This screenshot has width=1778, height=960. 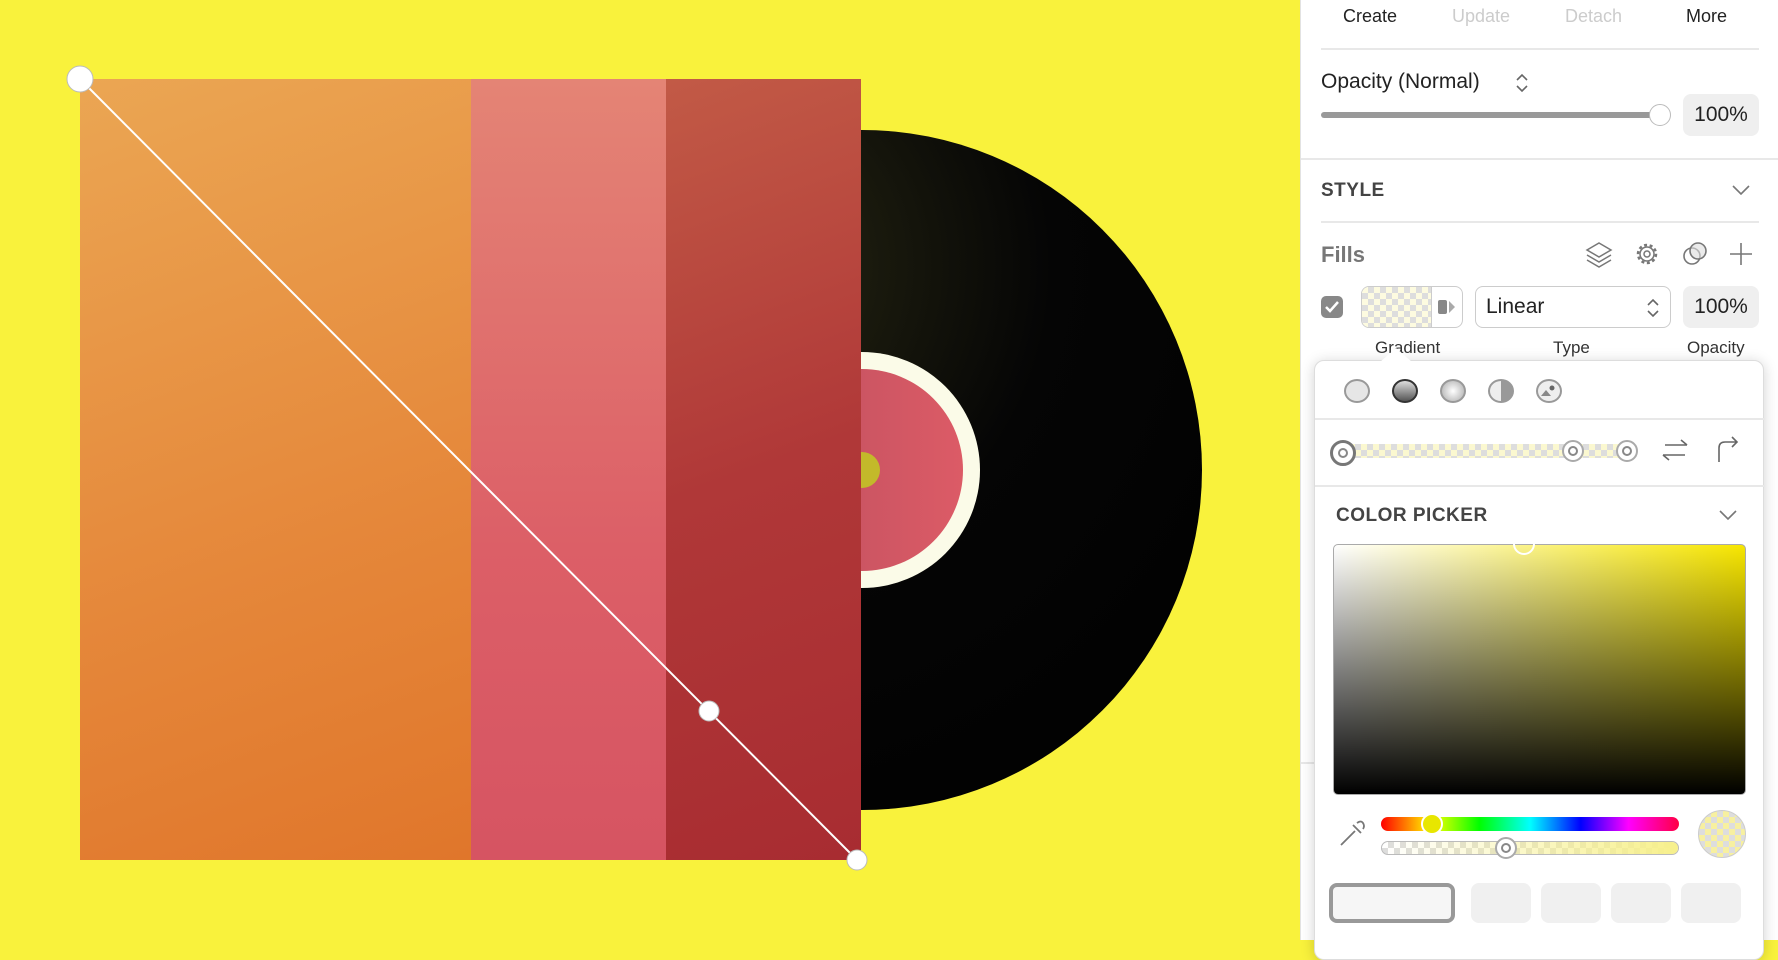 I want to click on layers-icon, so click(x=1599, y=254).